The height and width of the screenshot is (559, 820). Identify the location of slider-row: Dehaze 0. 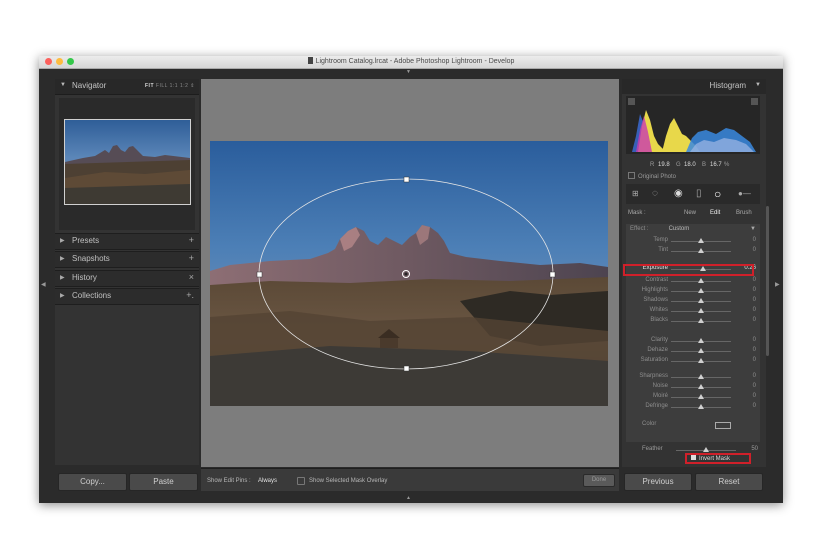
(693, 351).